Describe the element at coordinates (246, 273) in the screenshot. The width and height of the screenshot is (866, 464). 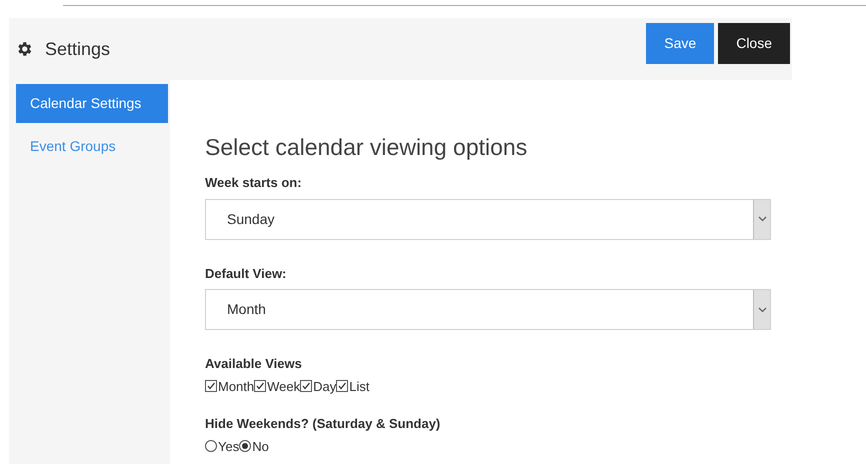
I see `field-label: Default View:` at that location.